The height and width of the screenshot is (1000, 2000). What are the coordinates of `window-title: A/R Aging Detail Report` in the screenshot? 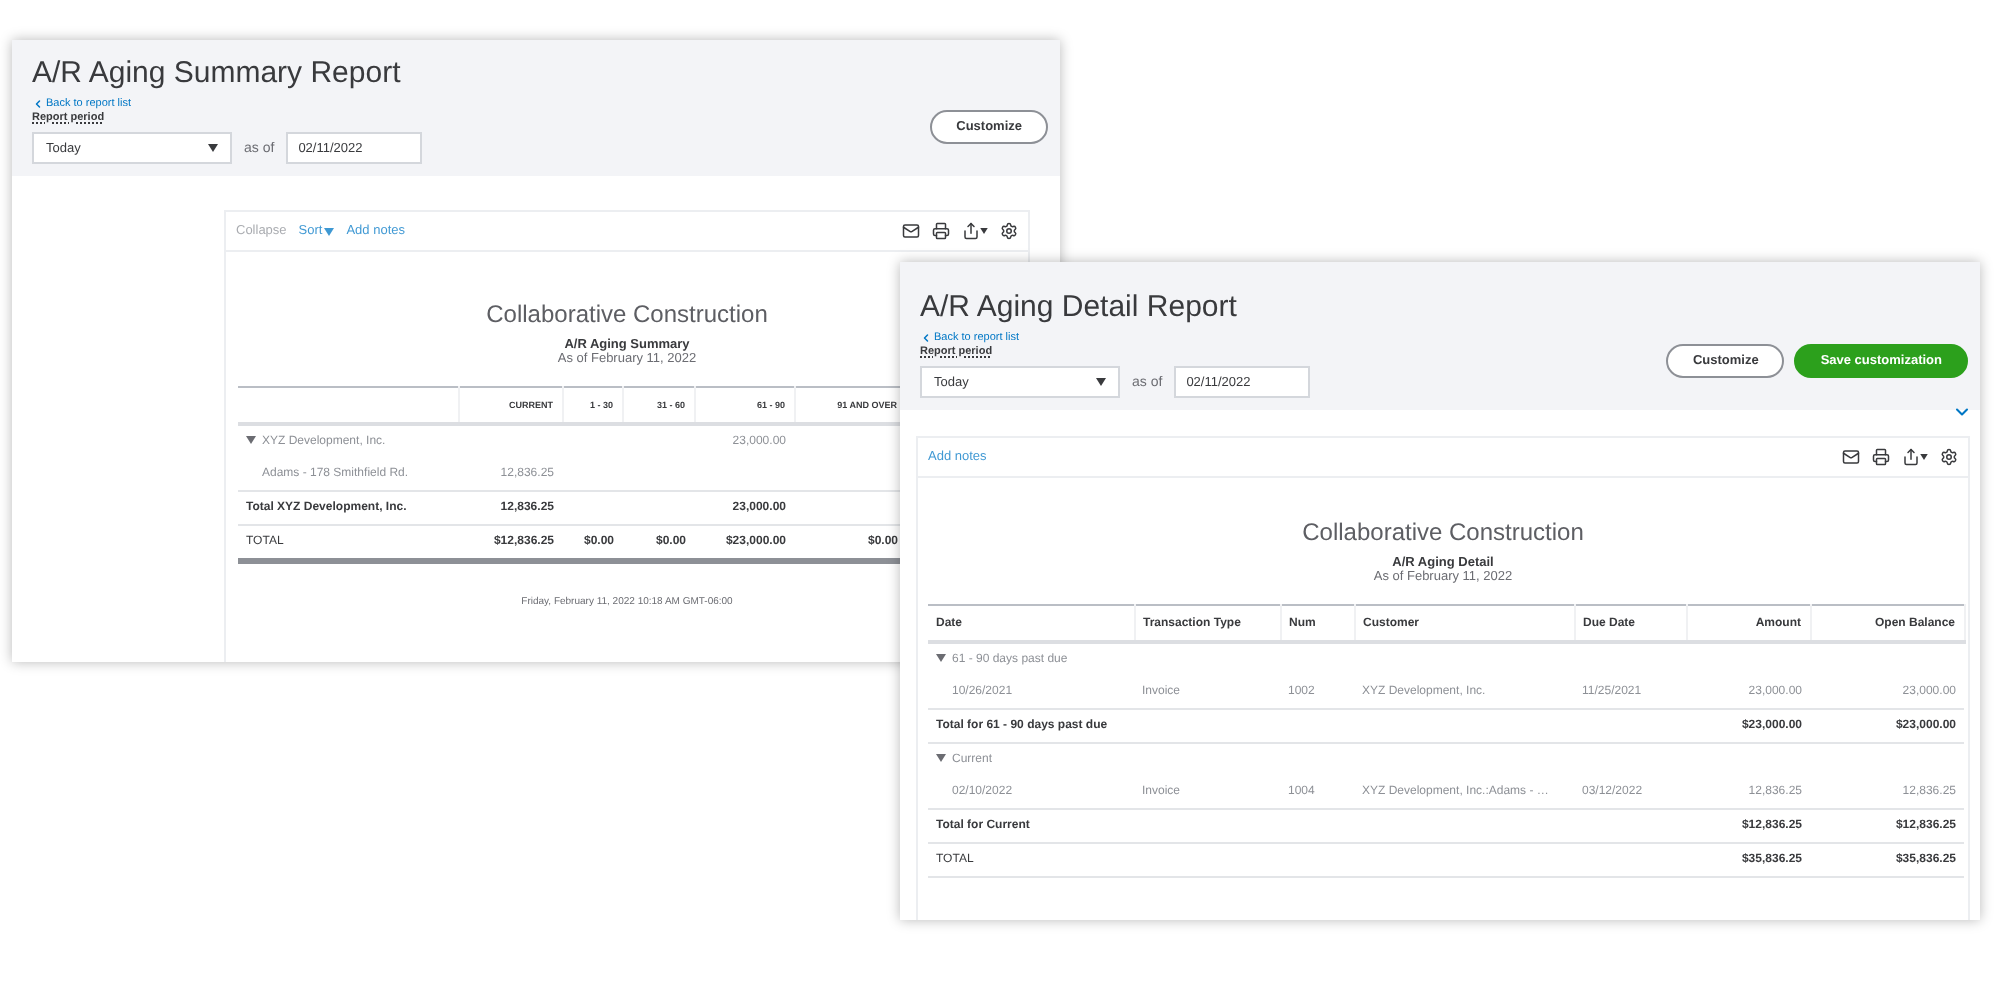 It's located at (1079, 307).